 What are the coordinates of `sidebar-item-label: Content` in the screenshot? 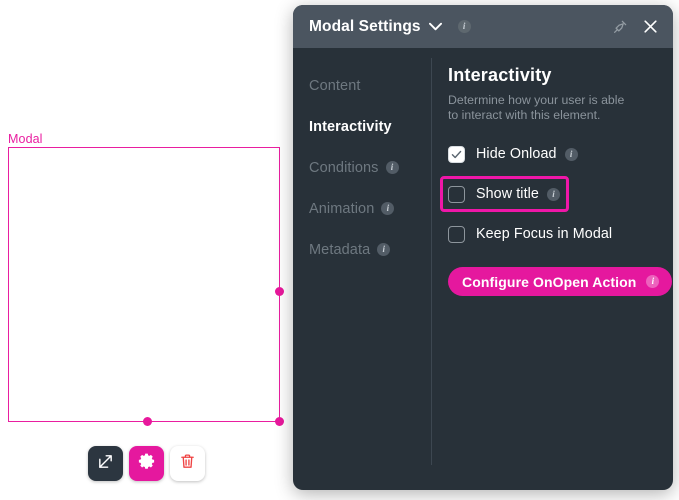 It's located at (335, 85).